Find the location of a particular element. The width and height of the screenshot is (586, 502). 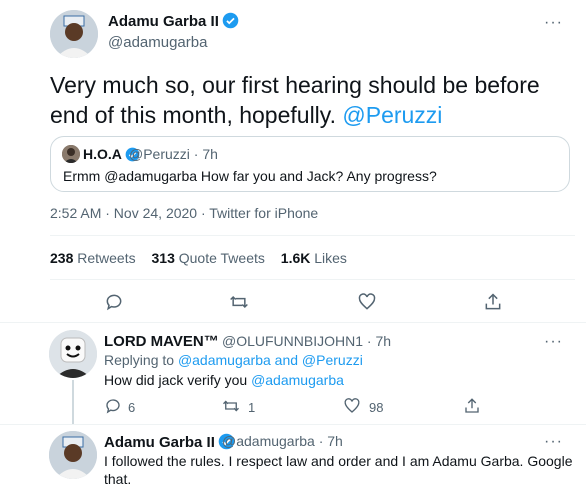

quoted-mention: @adamugarba is located at coordinates (151, 176).